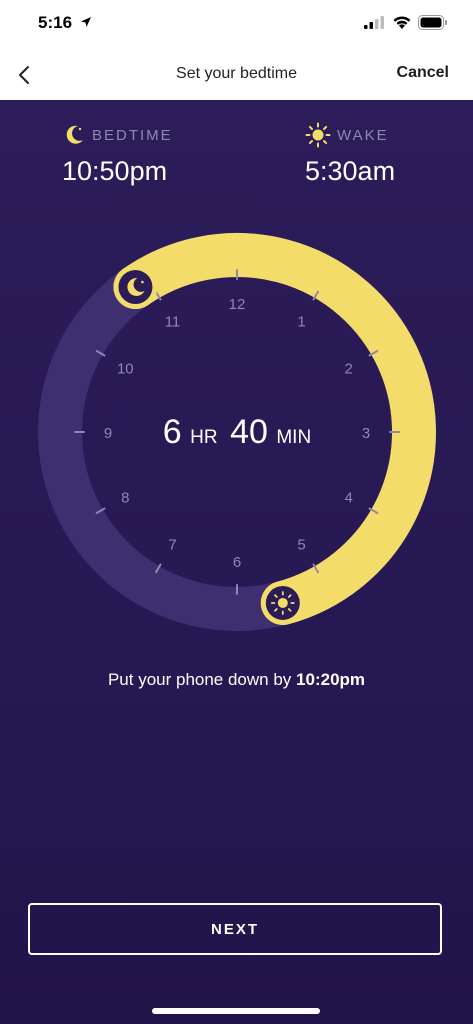 Image resolution: width=473 pixels, height=1024 pixels. I want to click on dial-number: 3, so click(366, 433).